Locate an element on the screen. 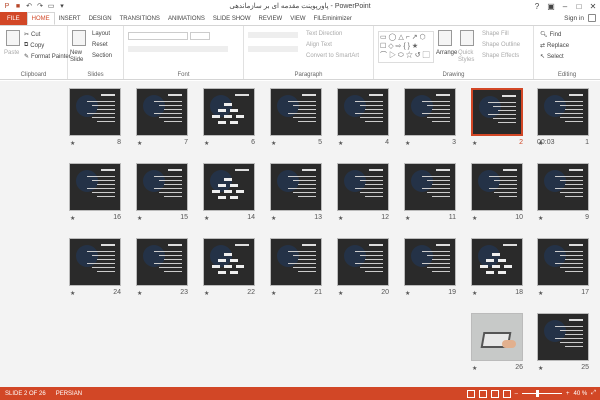 The height and width of the screenshot is (400, 600). new-slide-icon is located at coordinates (79, 38).